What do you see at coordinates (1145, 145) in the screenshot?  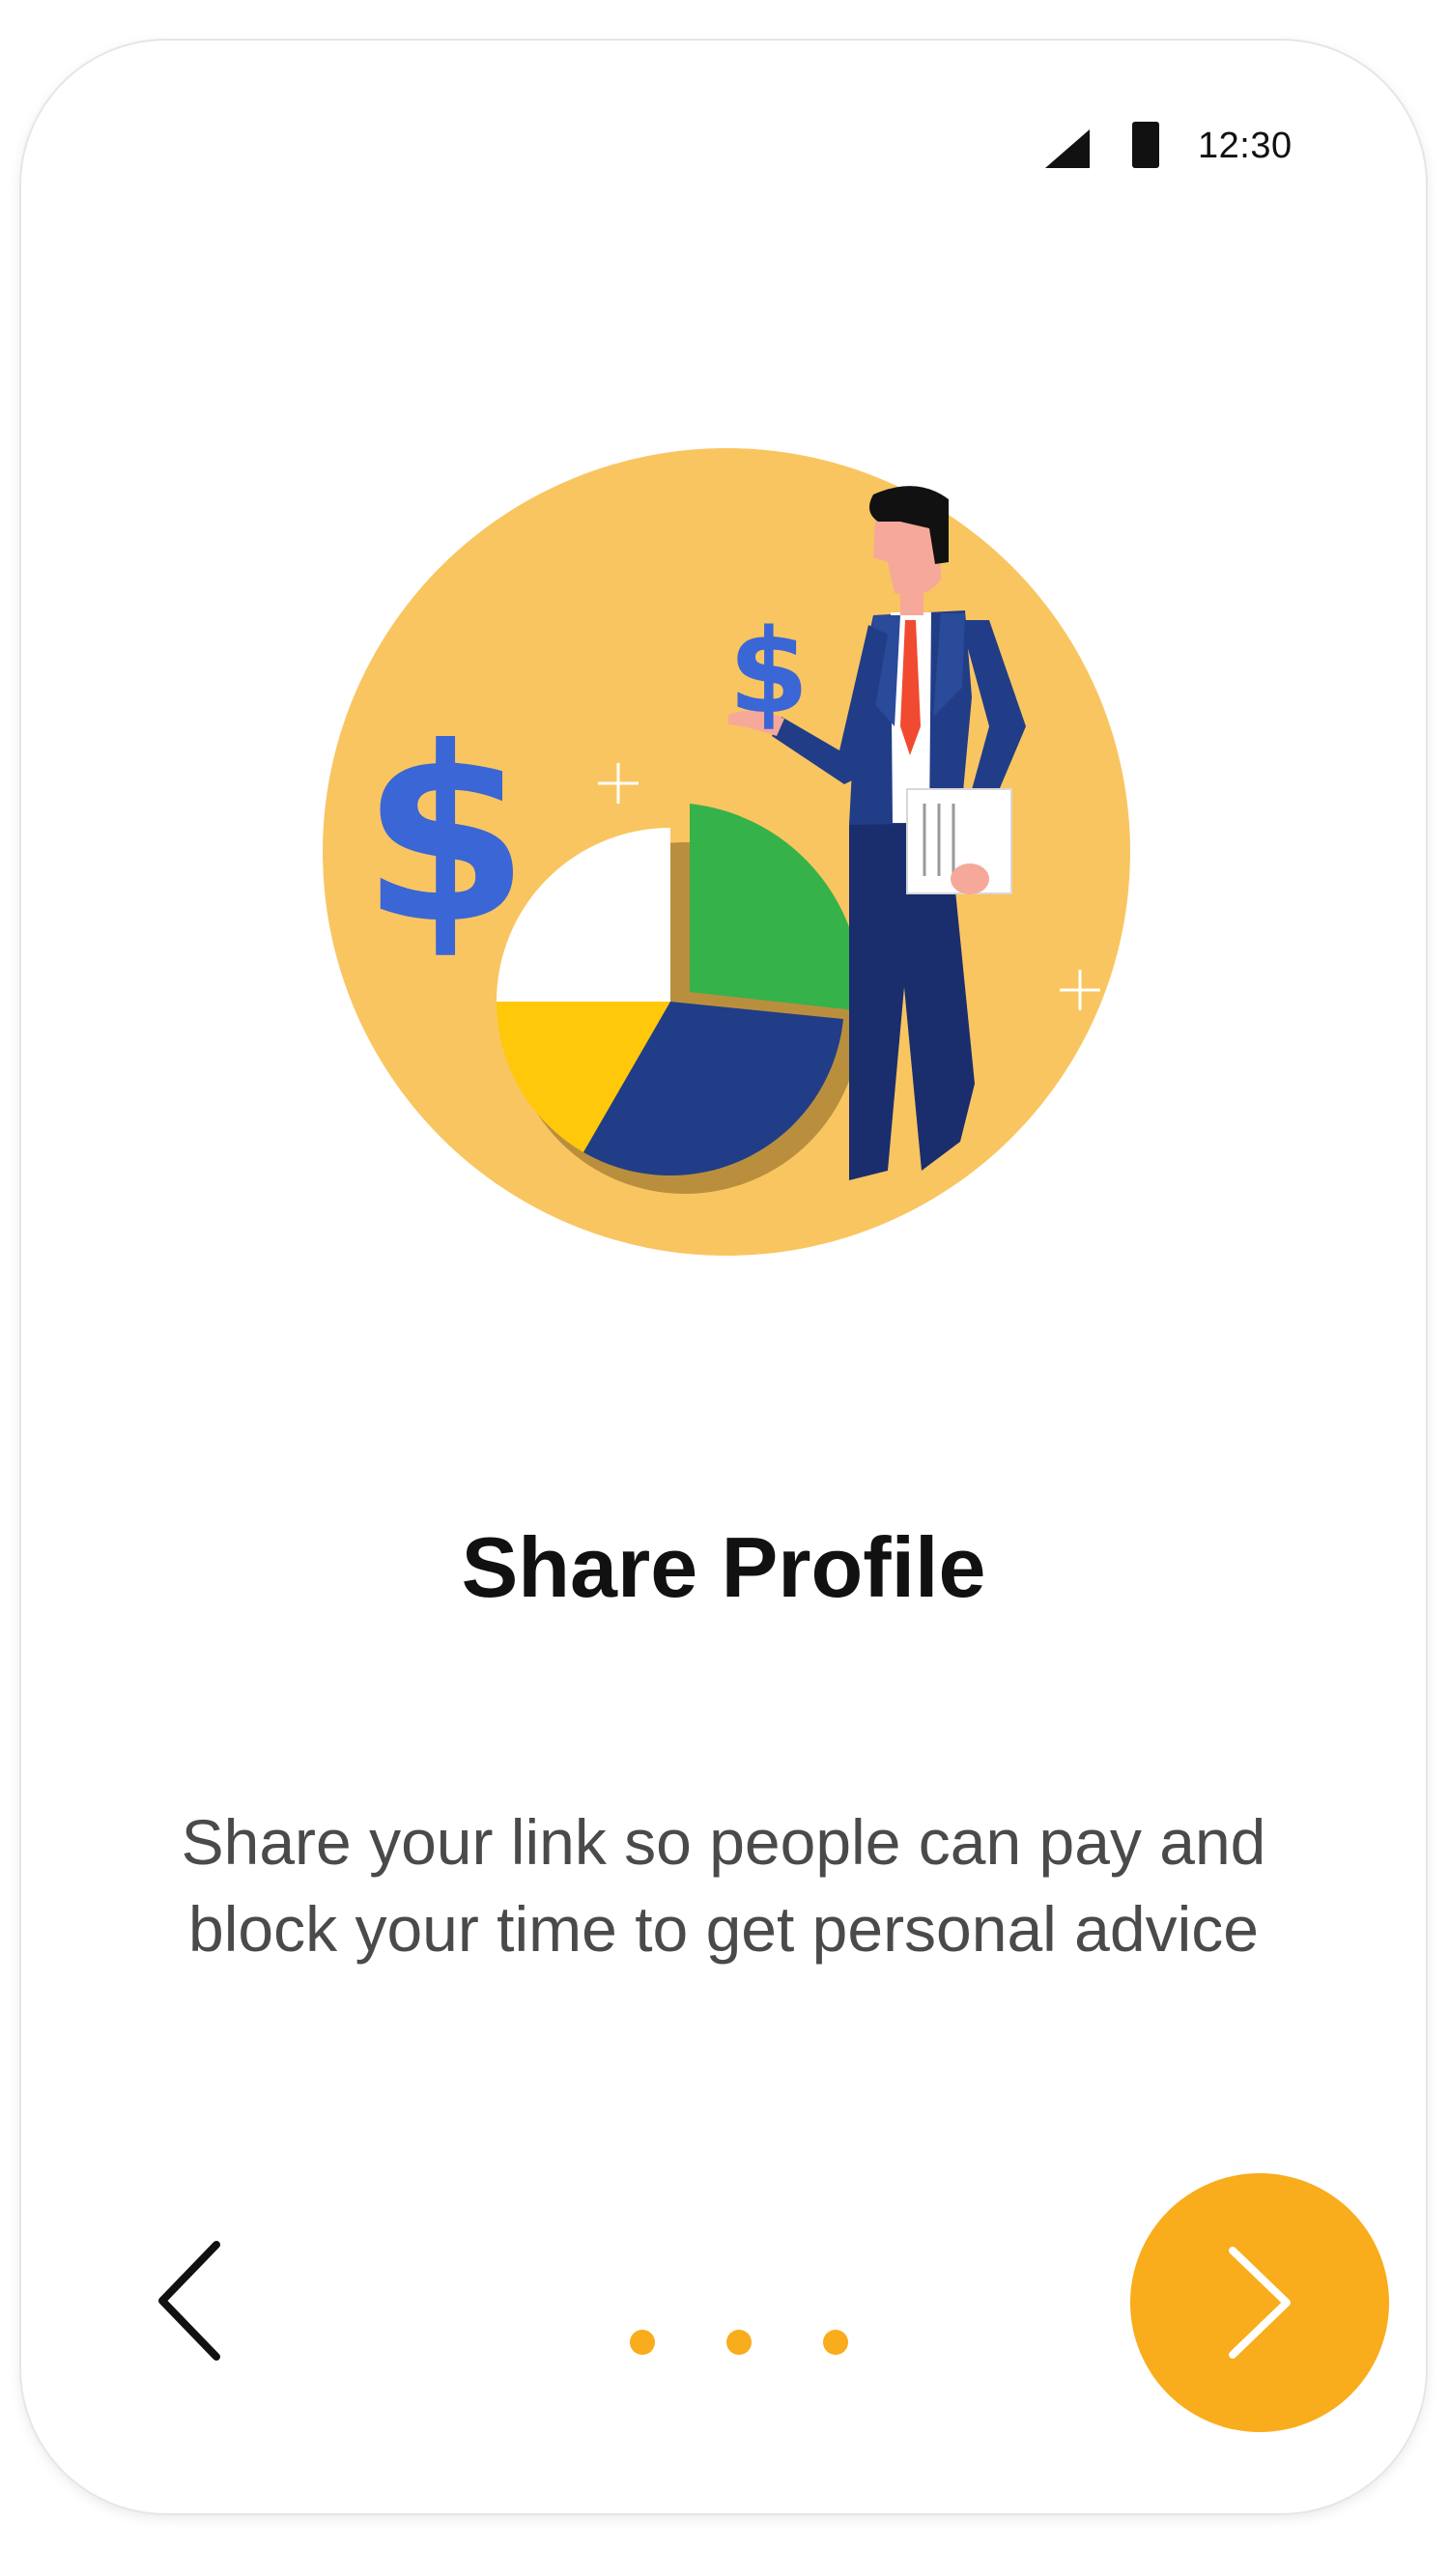 I see `battery-icon` at bounding box center [1145, 145].